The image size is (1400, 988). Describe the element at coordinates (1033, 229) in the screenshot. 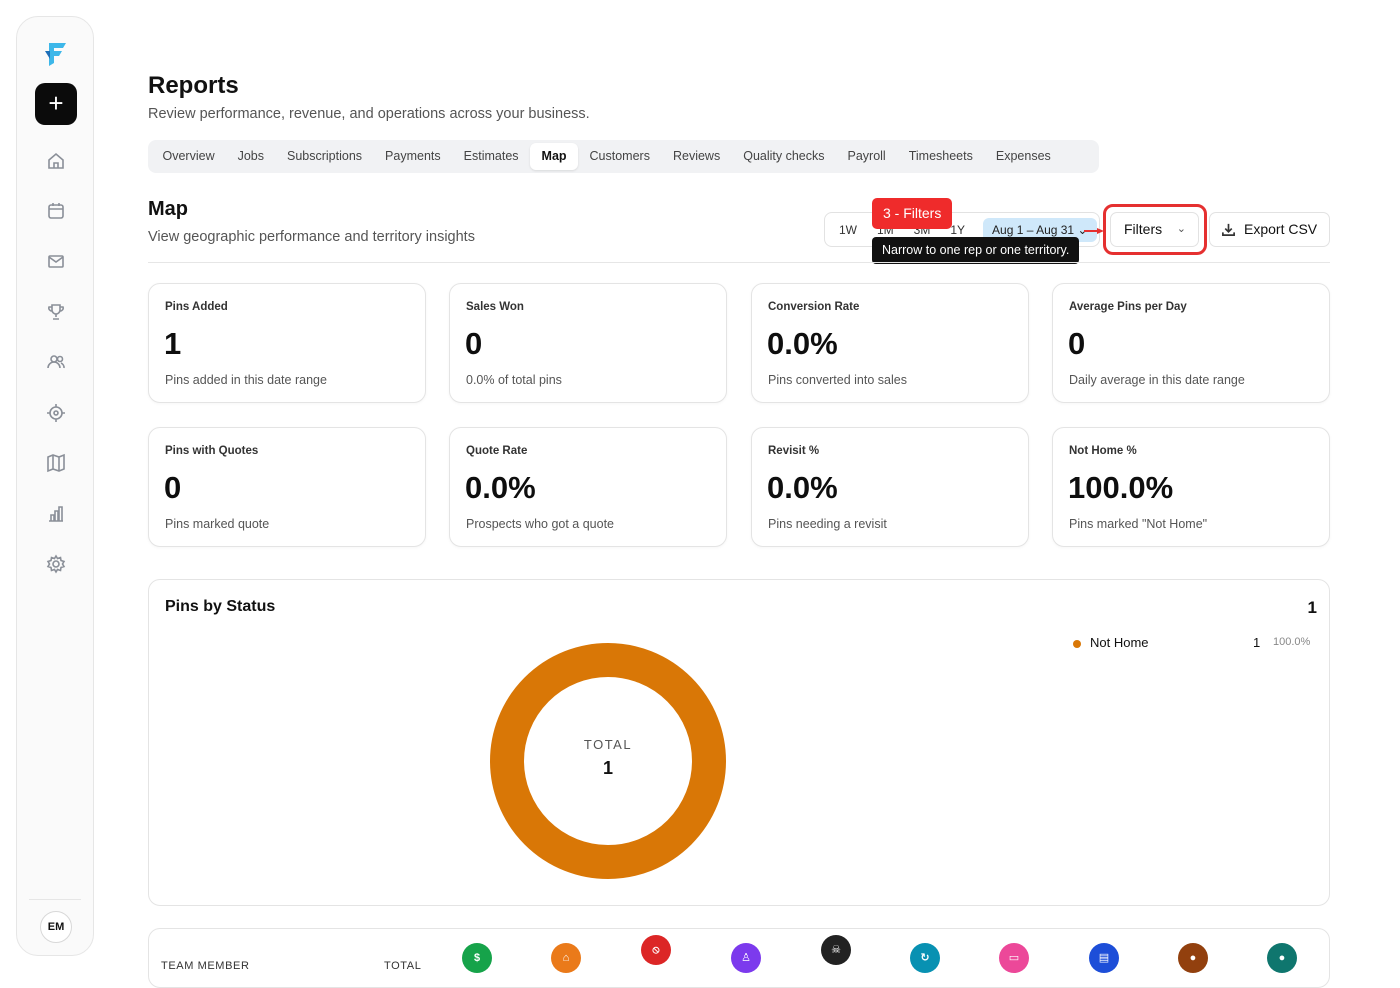

I see `date-range-label: Aug 1 – Aug 31` at that location.